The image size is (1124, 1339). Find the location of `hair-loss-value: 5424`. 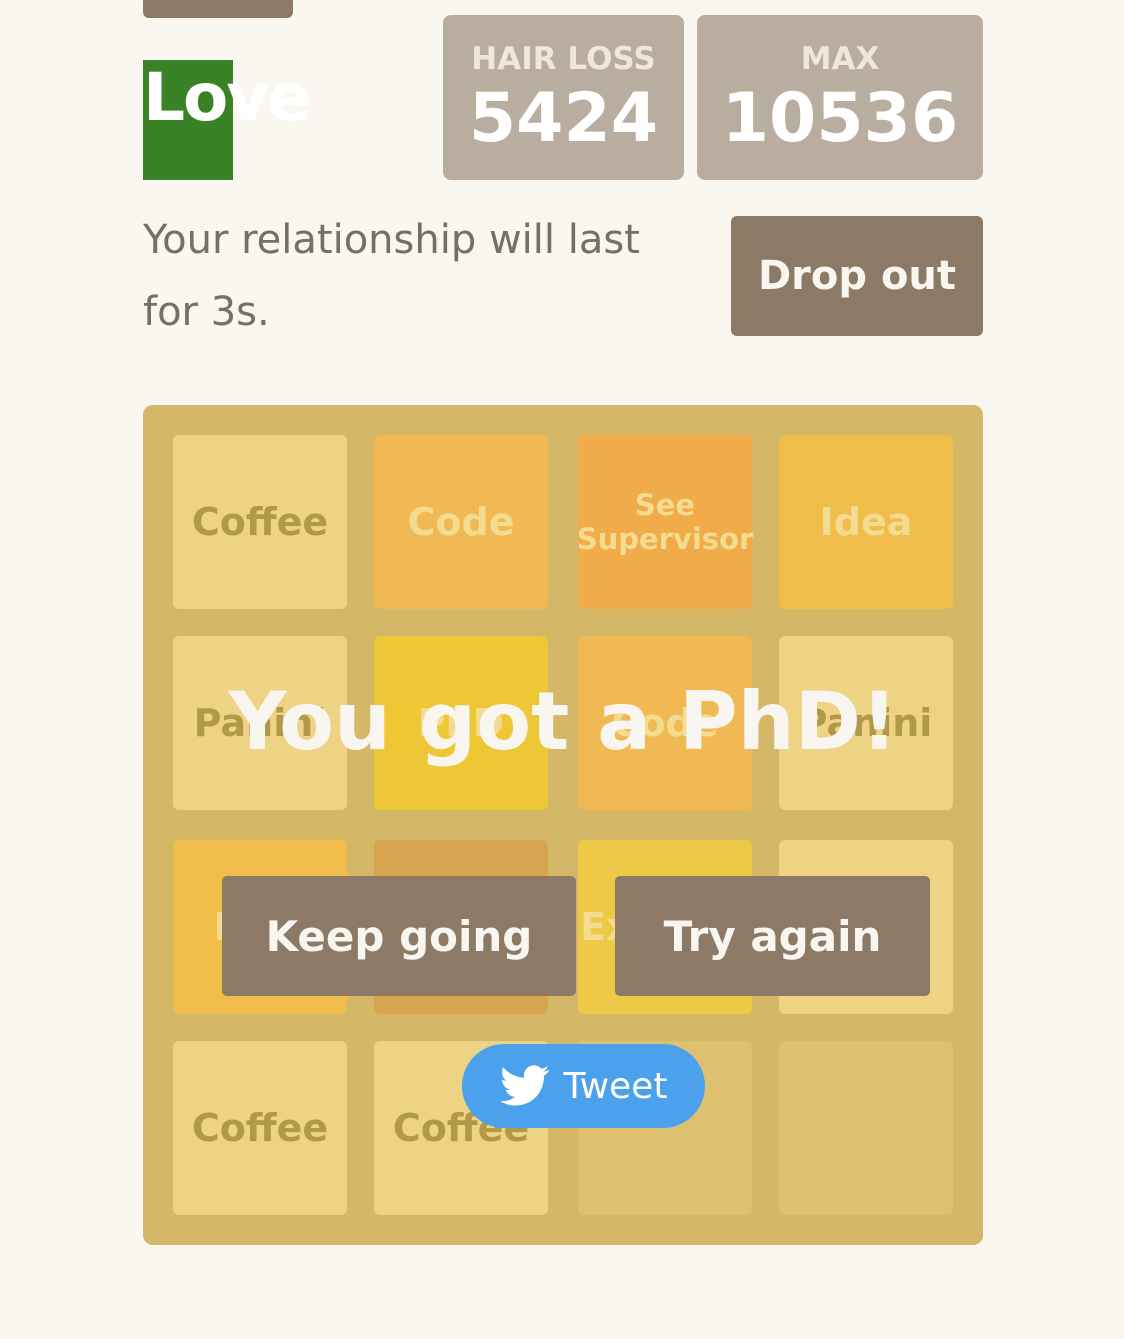

hair-loss-value: 5424 is located at coordinates (563, 118).